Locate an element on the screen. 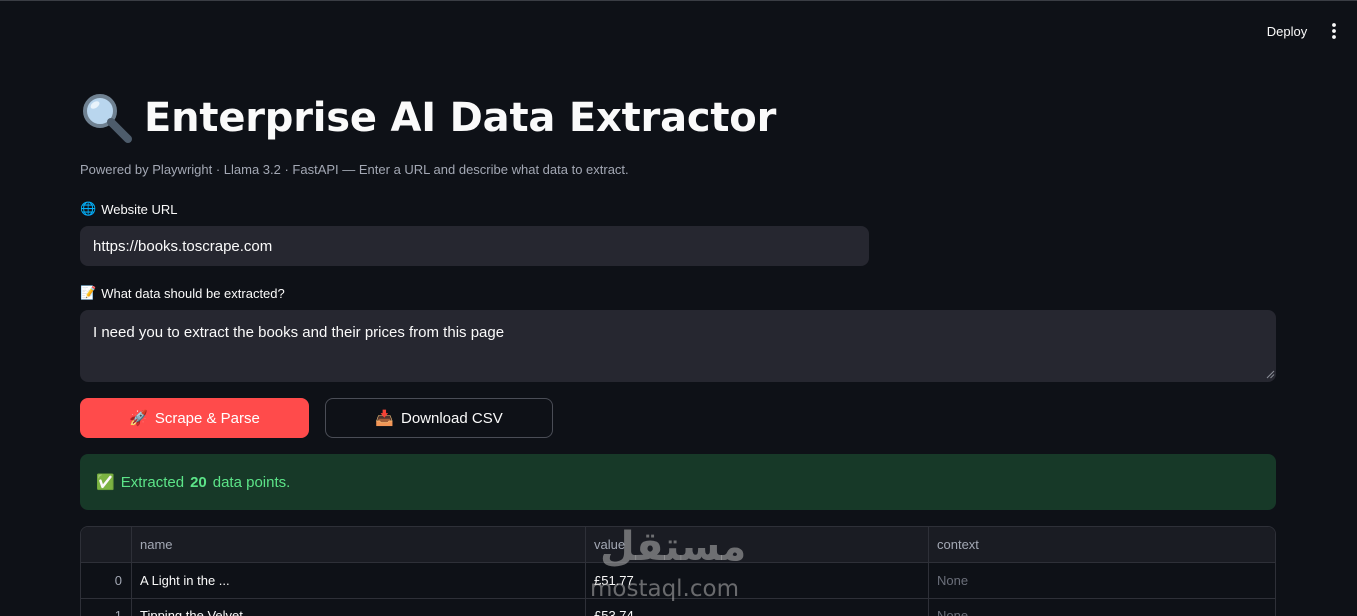 The width and height of the screenshot is (1357, 616). download-button-label: Download CSV is located at coordinates (451, 418).